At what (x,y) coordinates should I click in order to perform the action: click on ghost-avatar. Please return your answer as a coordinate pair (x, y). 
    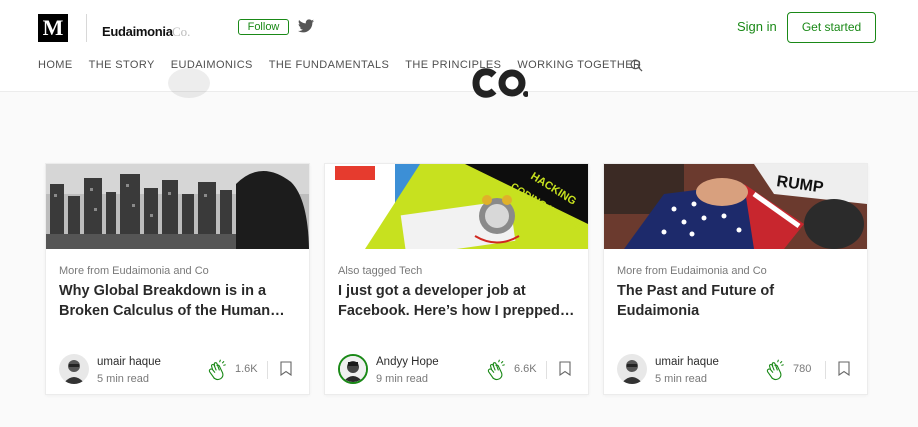
    Looking at the image, I should click on (189, 83).